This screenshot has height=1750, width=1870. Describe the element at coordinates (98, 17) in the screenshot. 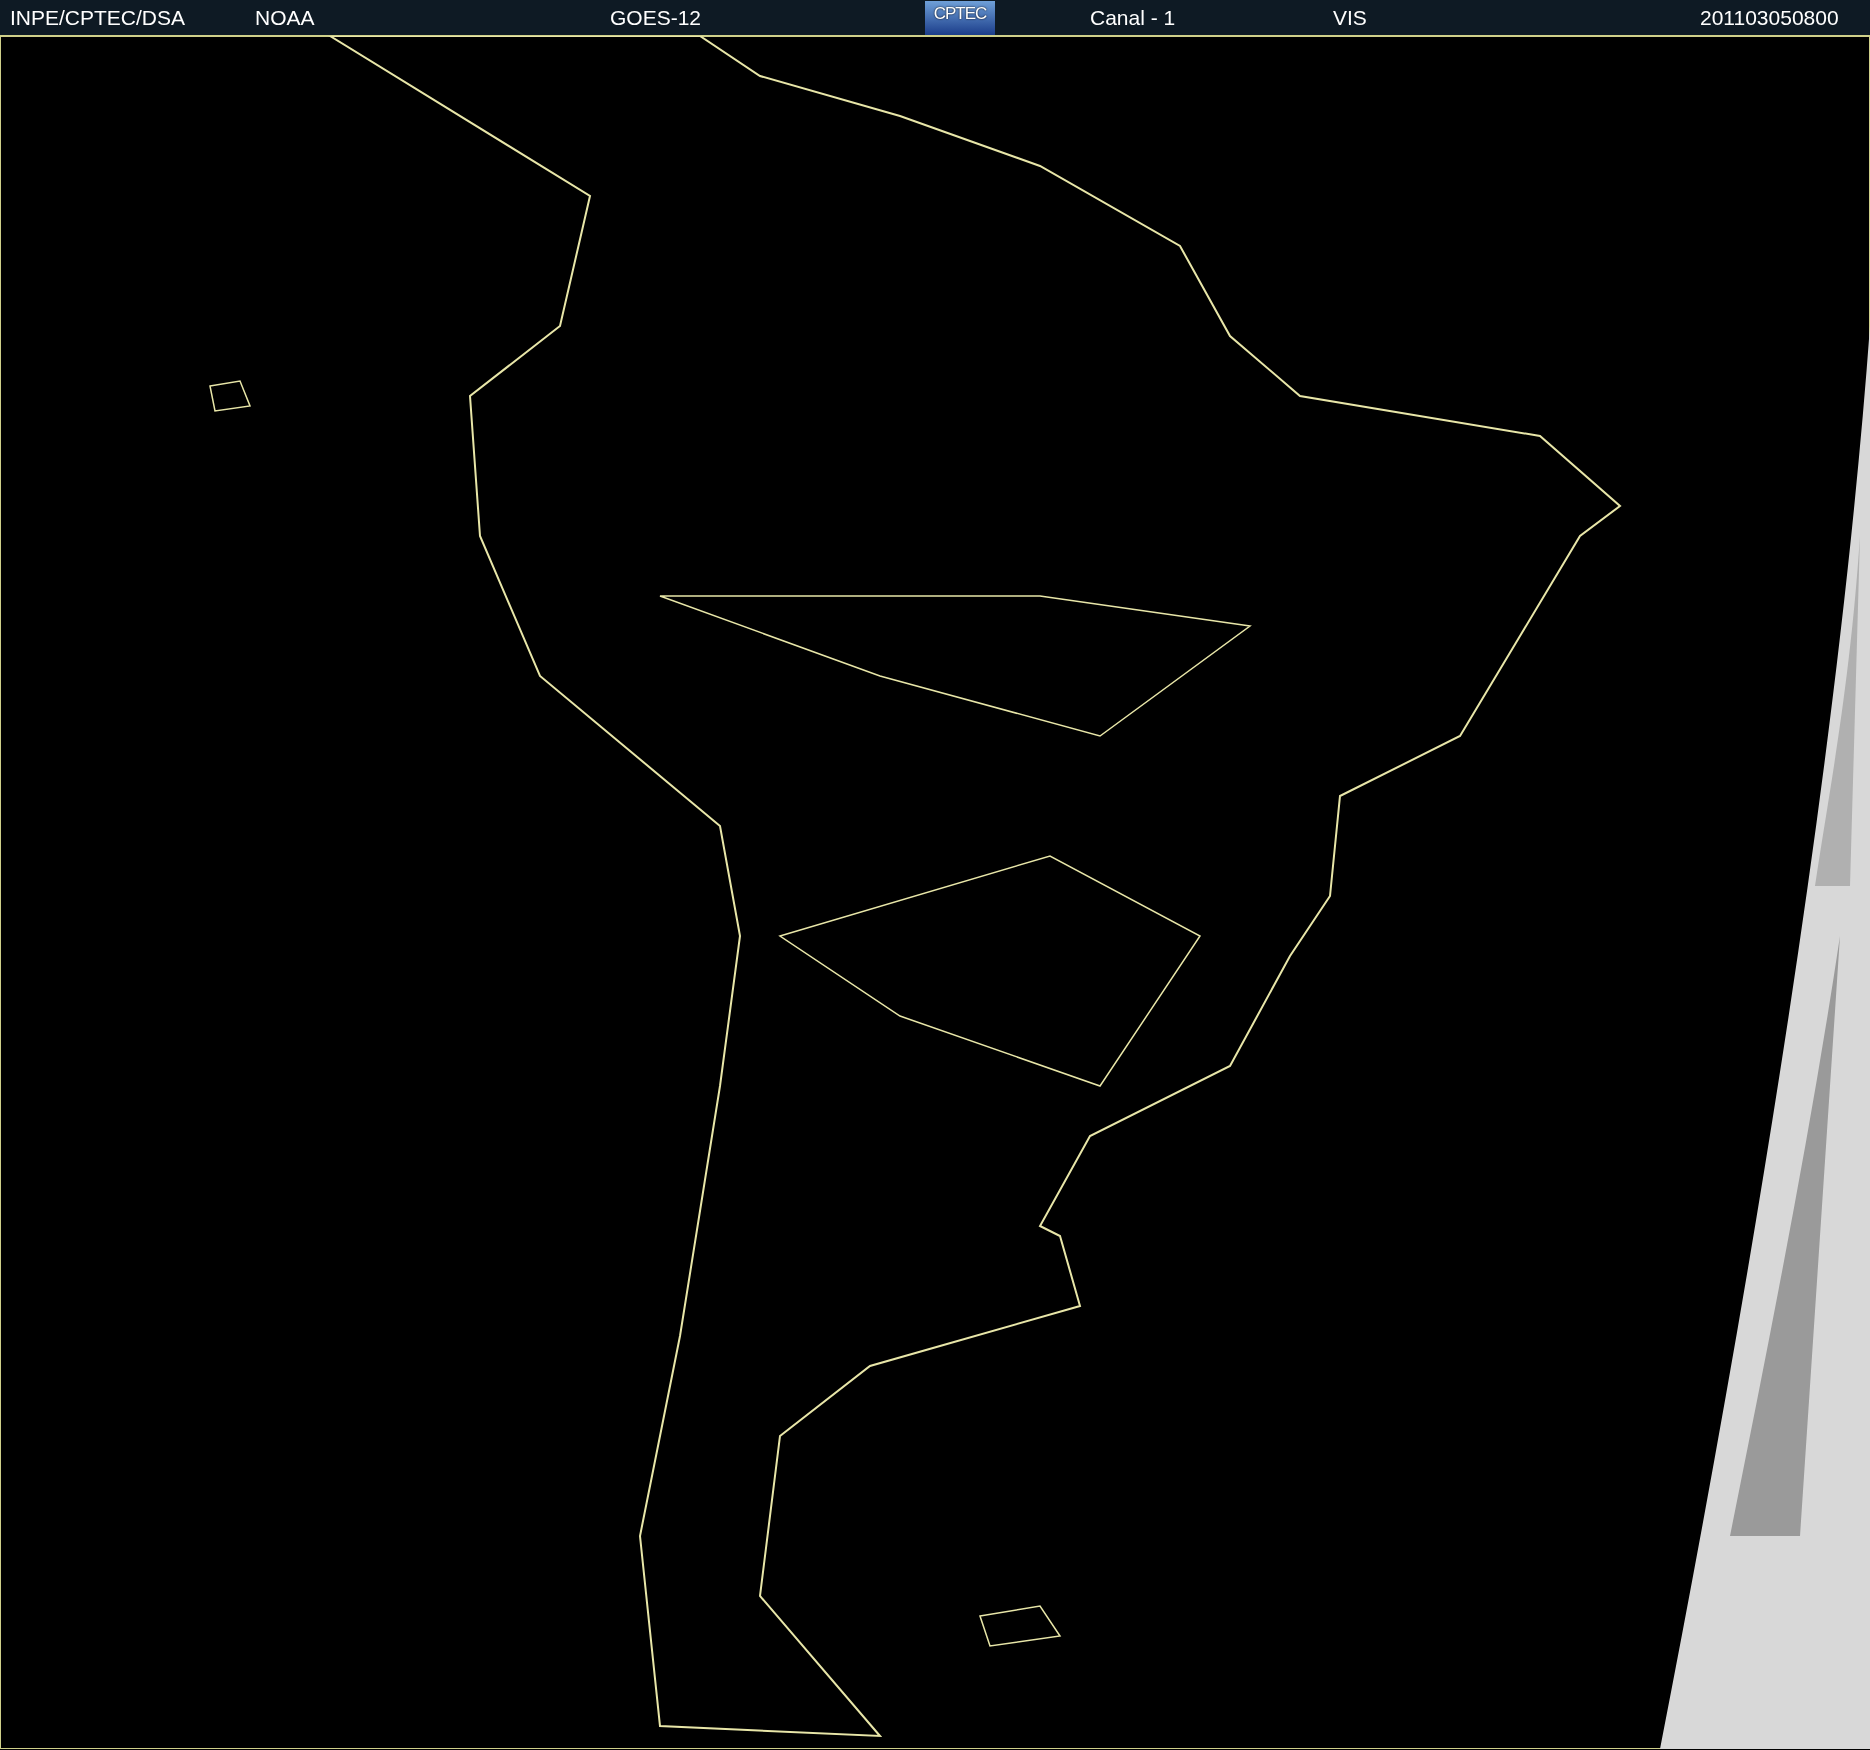

I see `header-label: INPE/CPTEC/DSA` at that location.